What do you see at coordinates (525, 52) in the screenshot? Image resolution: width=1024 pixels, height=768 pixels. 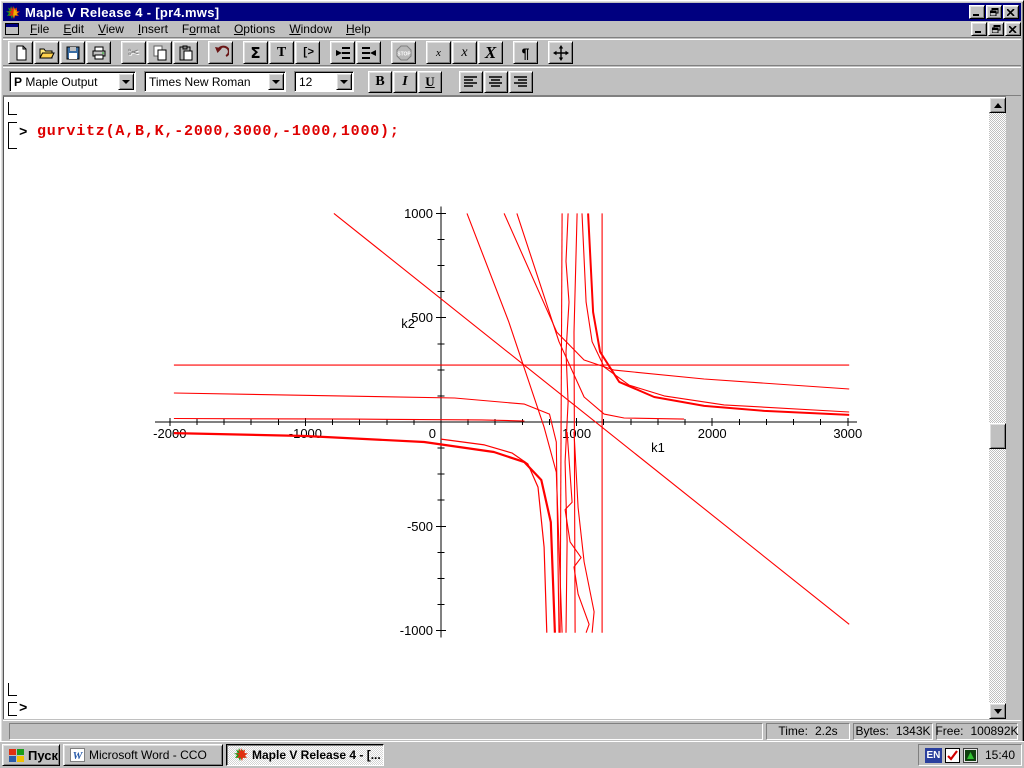 I see `show-marks-button: ¶` at bounding box center [525, 52].